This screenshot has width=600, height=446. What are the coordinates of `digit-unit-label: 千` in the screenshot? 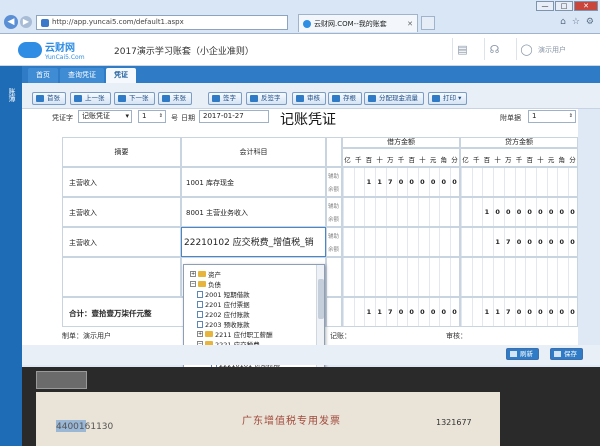 It's located at (358, 160).